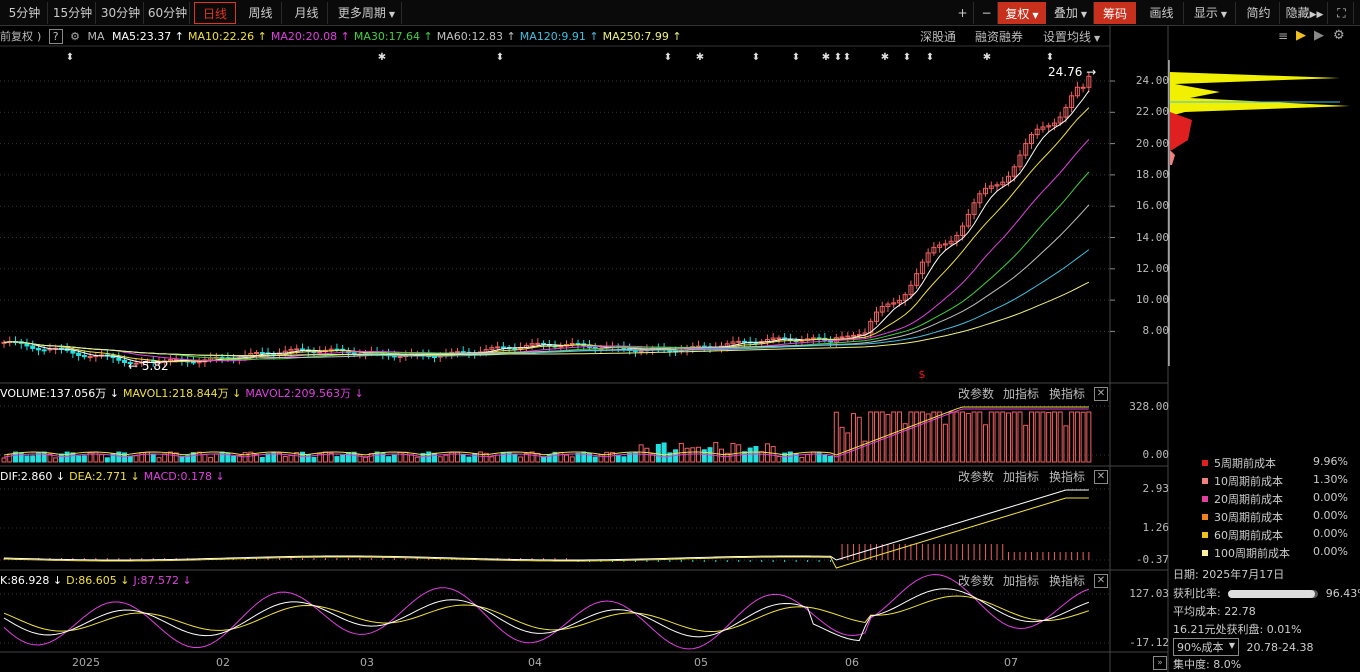 This screenshot has width=1360, height=672. I want to click on main-y-tick: 20.00, so click(1152, 143).